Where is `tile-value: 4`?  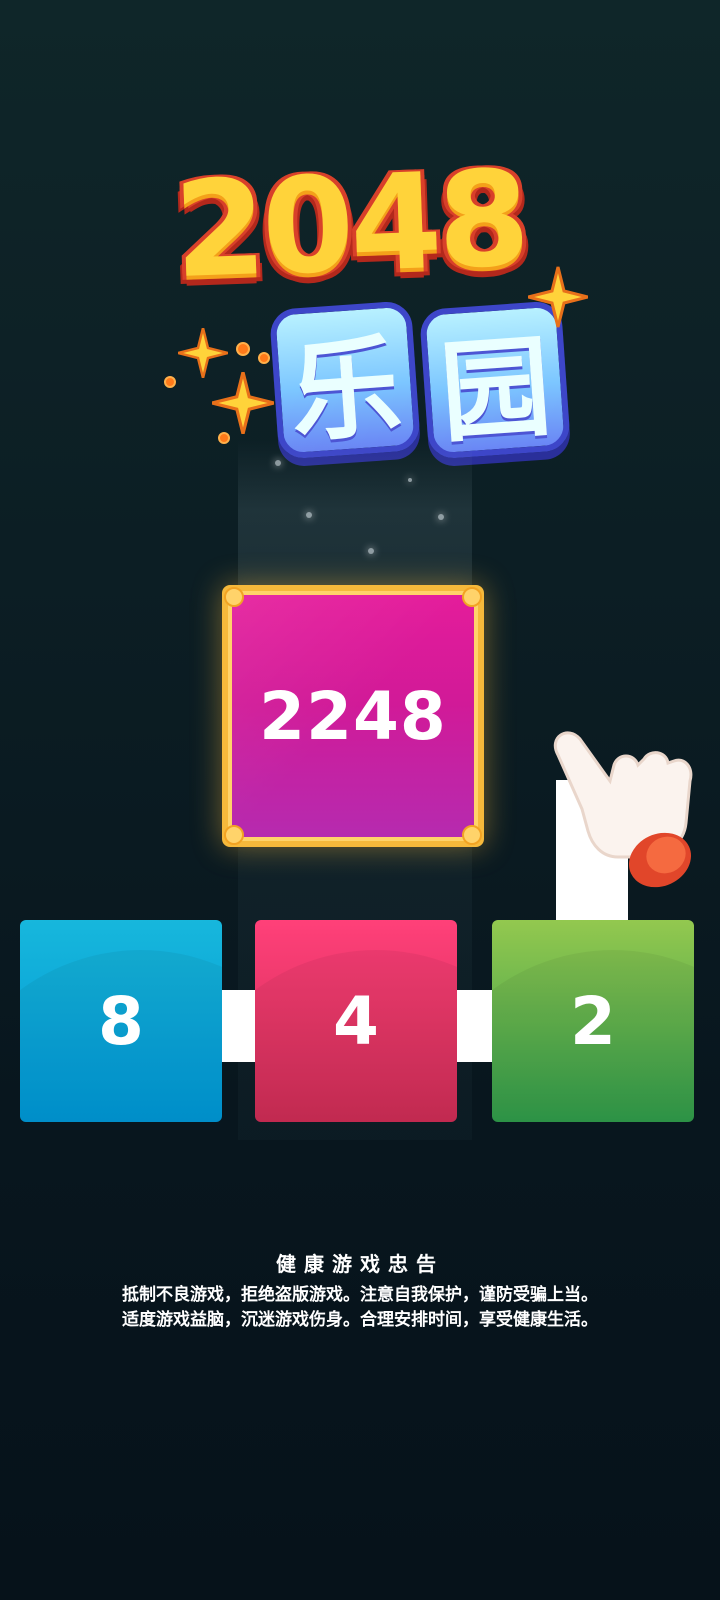 tile-value: 4 is located at coordinates (356, 1021).